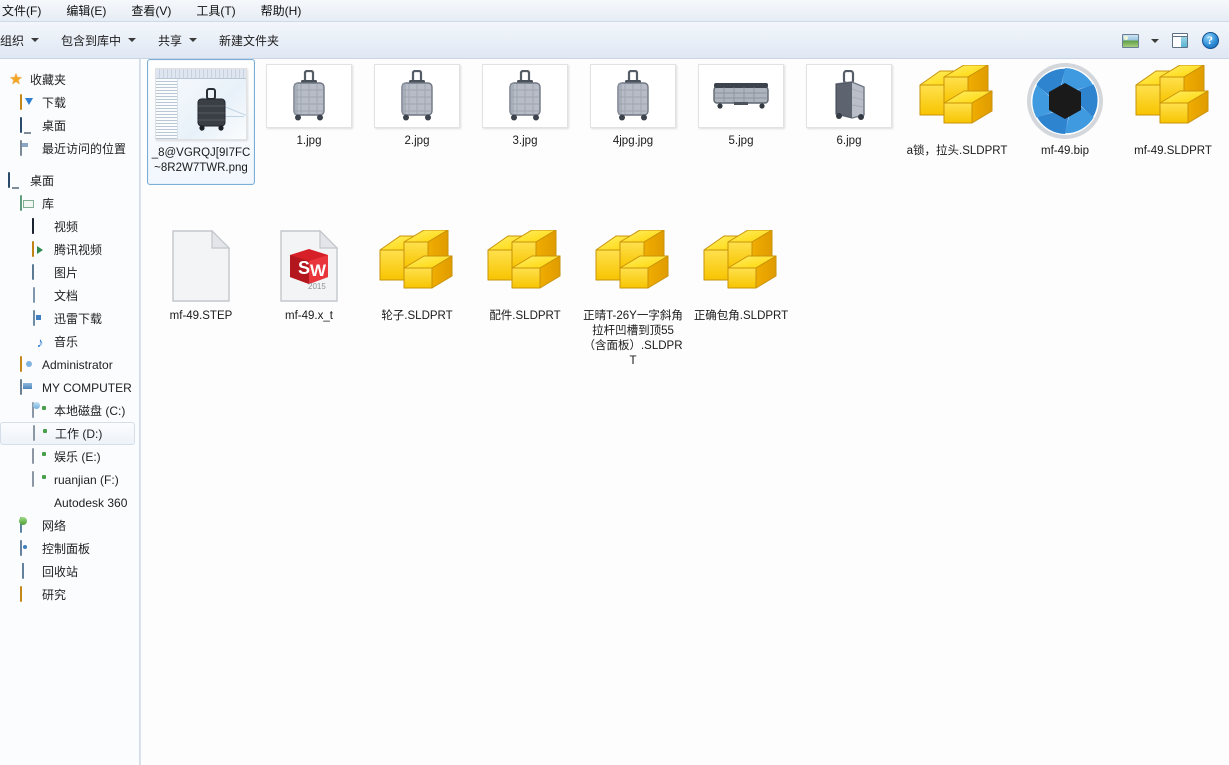 This screenshot has width=1229, height=765. I want to click on file-item: mf-49.STEP, so click(201, 276).